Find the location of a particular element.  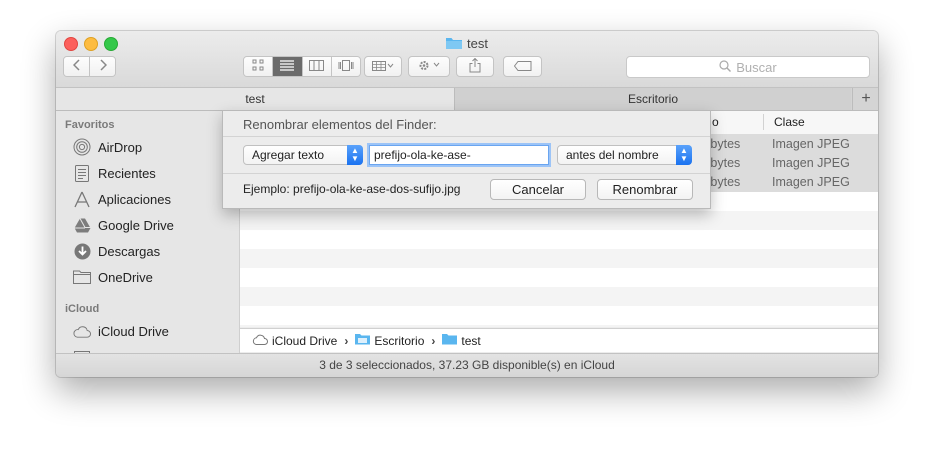

list-icon is located at coordinates (287, 66).